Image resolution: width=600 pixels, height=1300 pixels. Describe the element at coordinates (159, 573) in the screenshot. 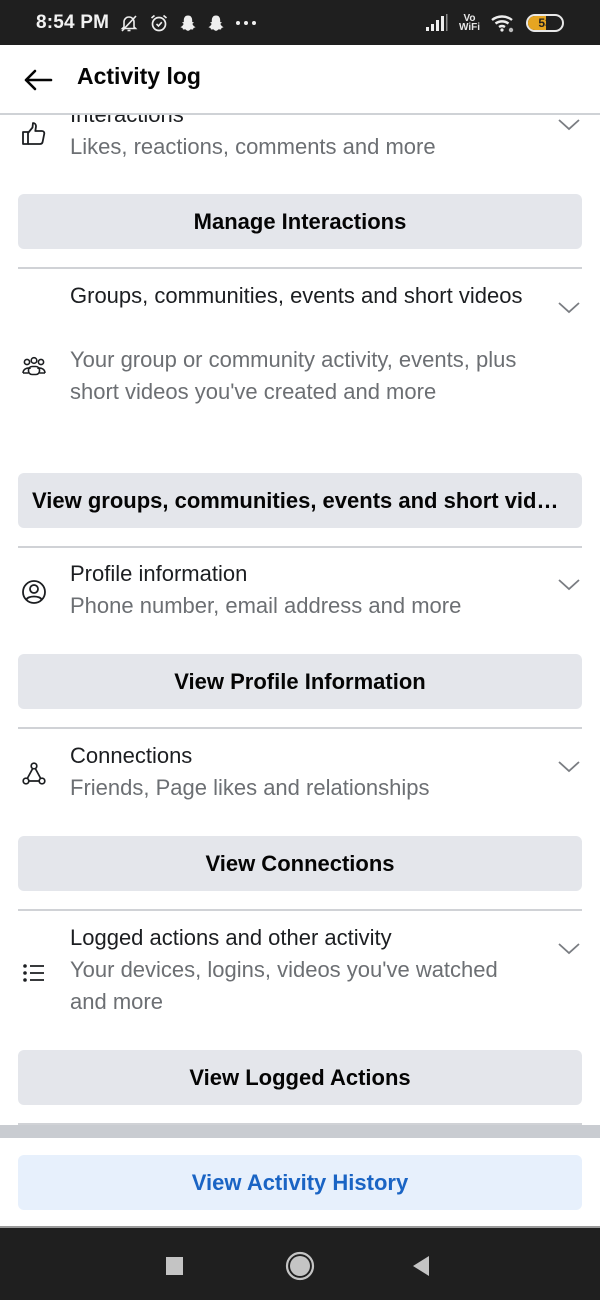

I see `section-title: Profile information` at that location.